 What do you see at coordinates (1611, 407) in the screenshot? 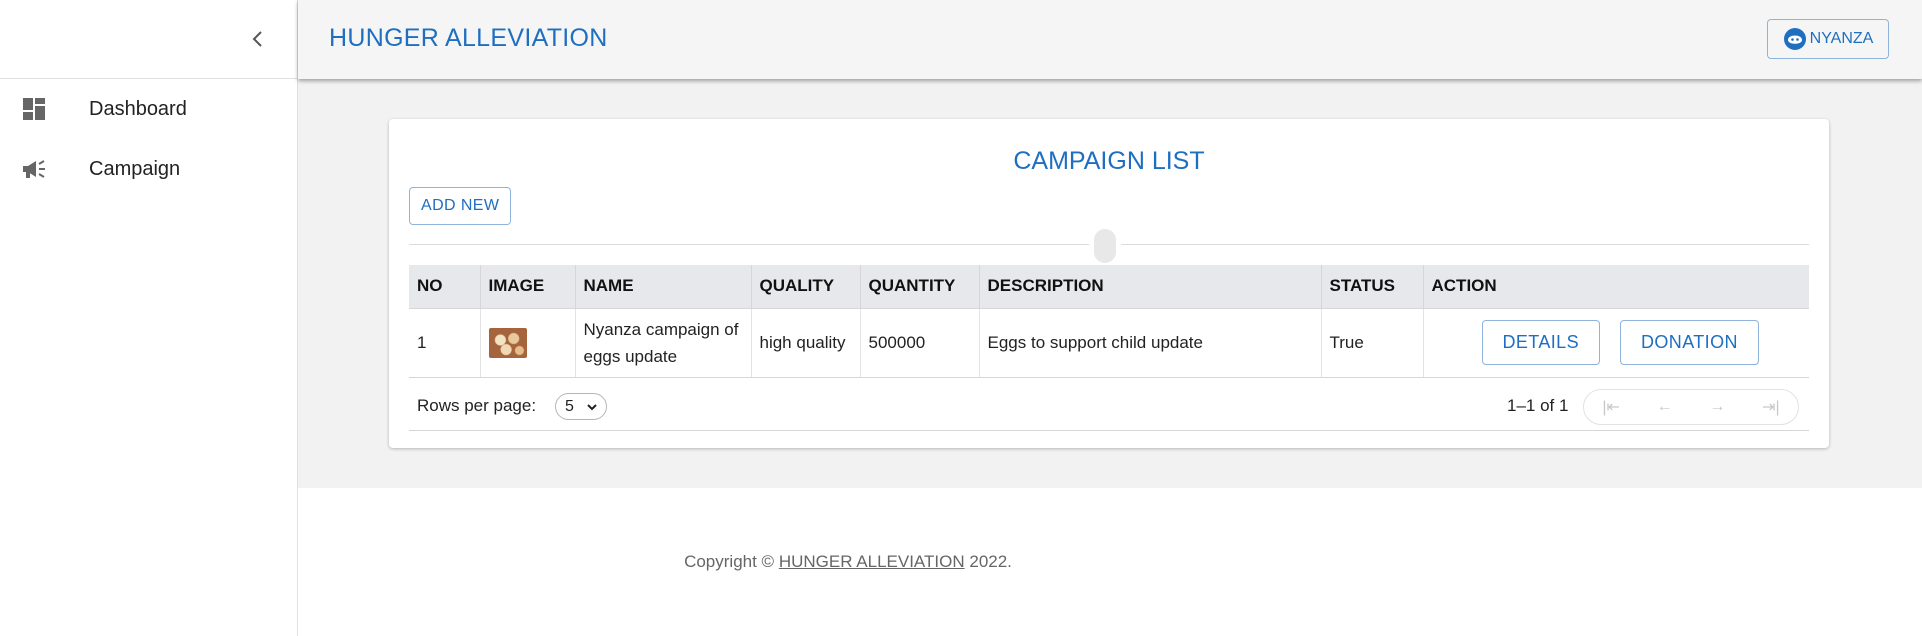
I see `first-page-icon: |⇤` at bounding box center [1611, 407].